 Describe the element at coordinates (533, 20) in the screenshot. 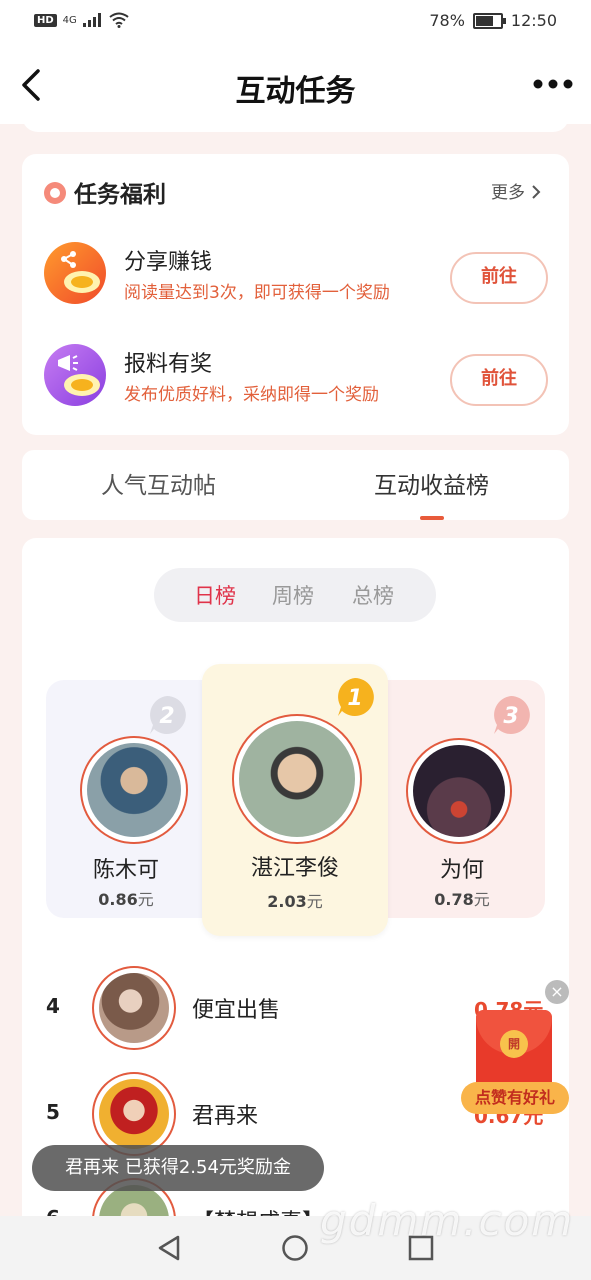

I see `clock: 12:50` at that location.